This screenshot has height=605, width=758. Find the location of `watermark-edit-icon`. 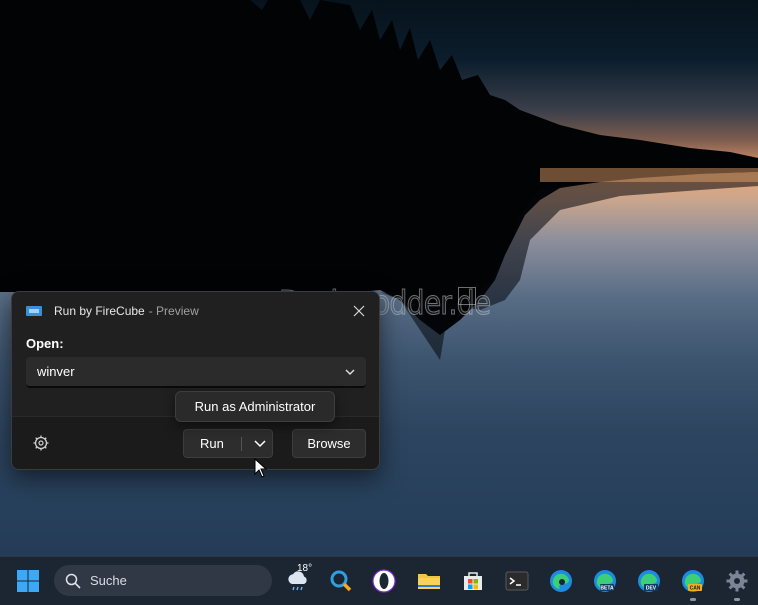

watermark-edit-icon is located at coordinates (467, 296).